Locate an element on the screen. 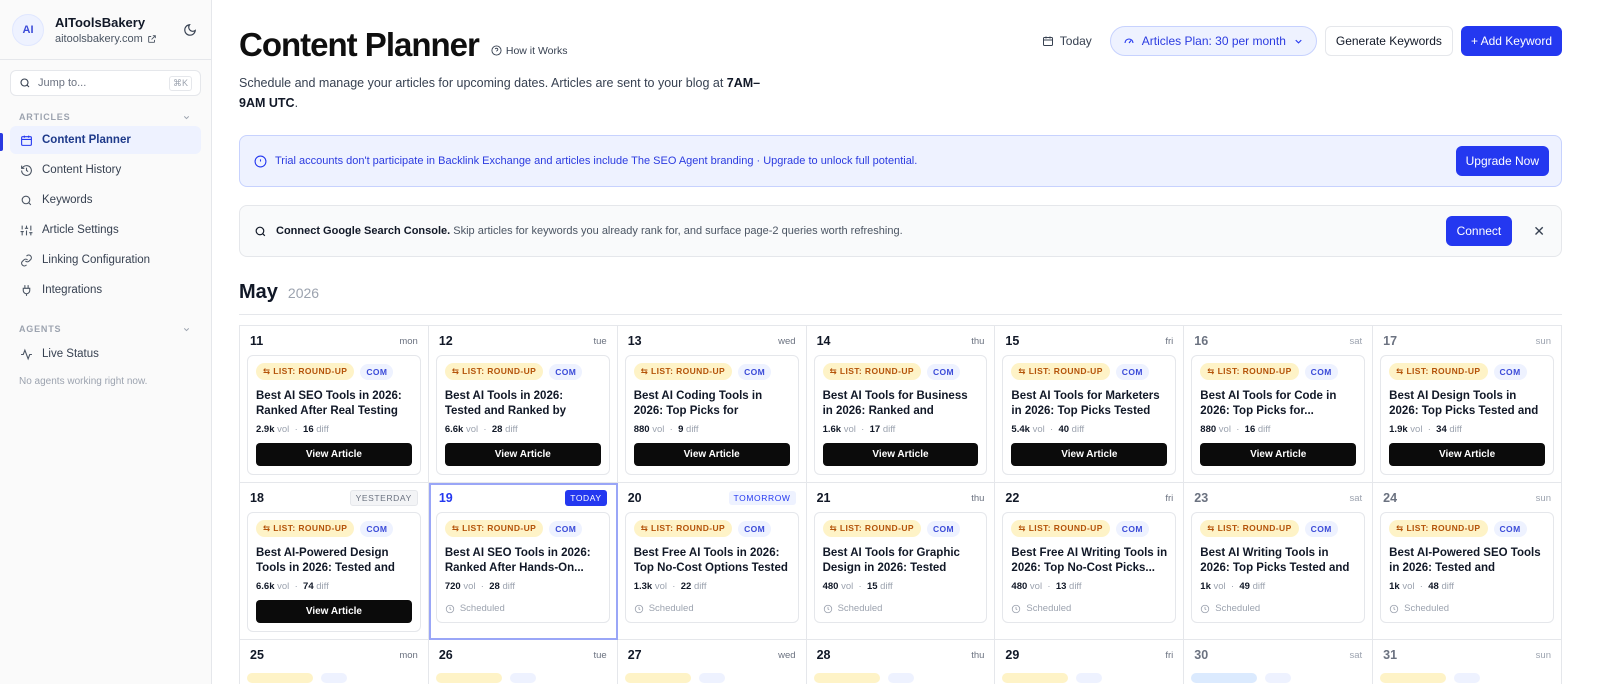 The image size is (1600, 684). sidebar-item-linking-configuration: Linking Configuration is located at coordinates (105, 260).